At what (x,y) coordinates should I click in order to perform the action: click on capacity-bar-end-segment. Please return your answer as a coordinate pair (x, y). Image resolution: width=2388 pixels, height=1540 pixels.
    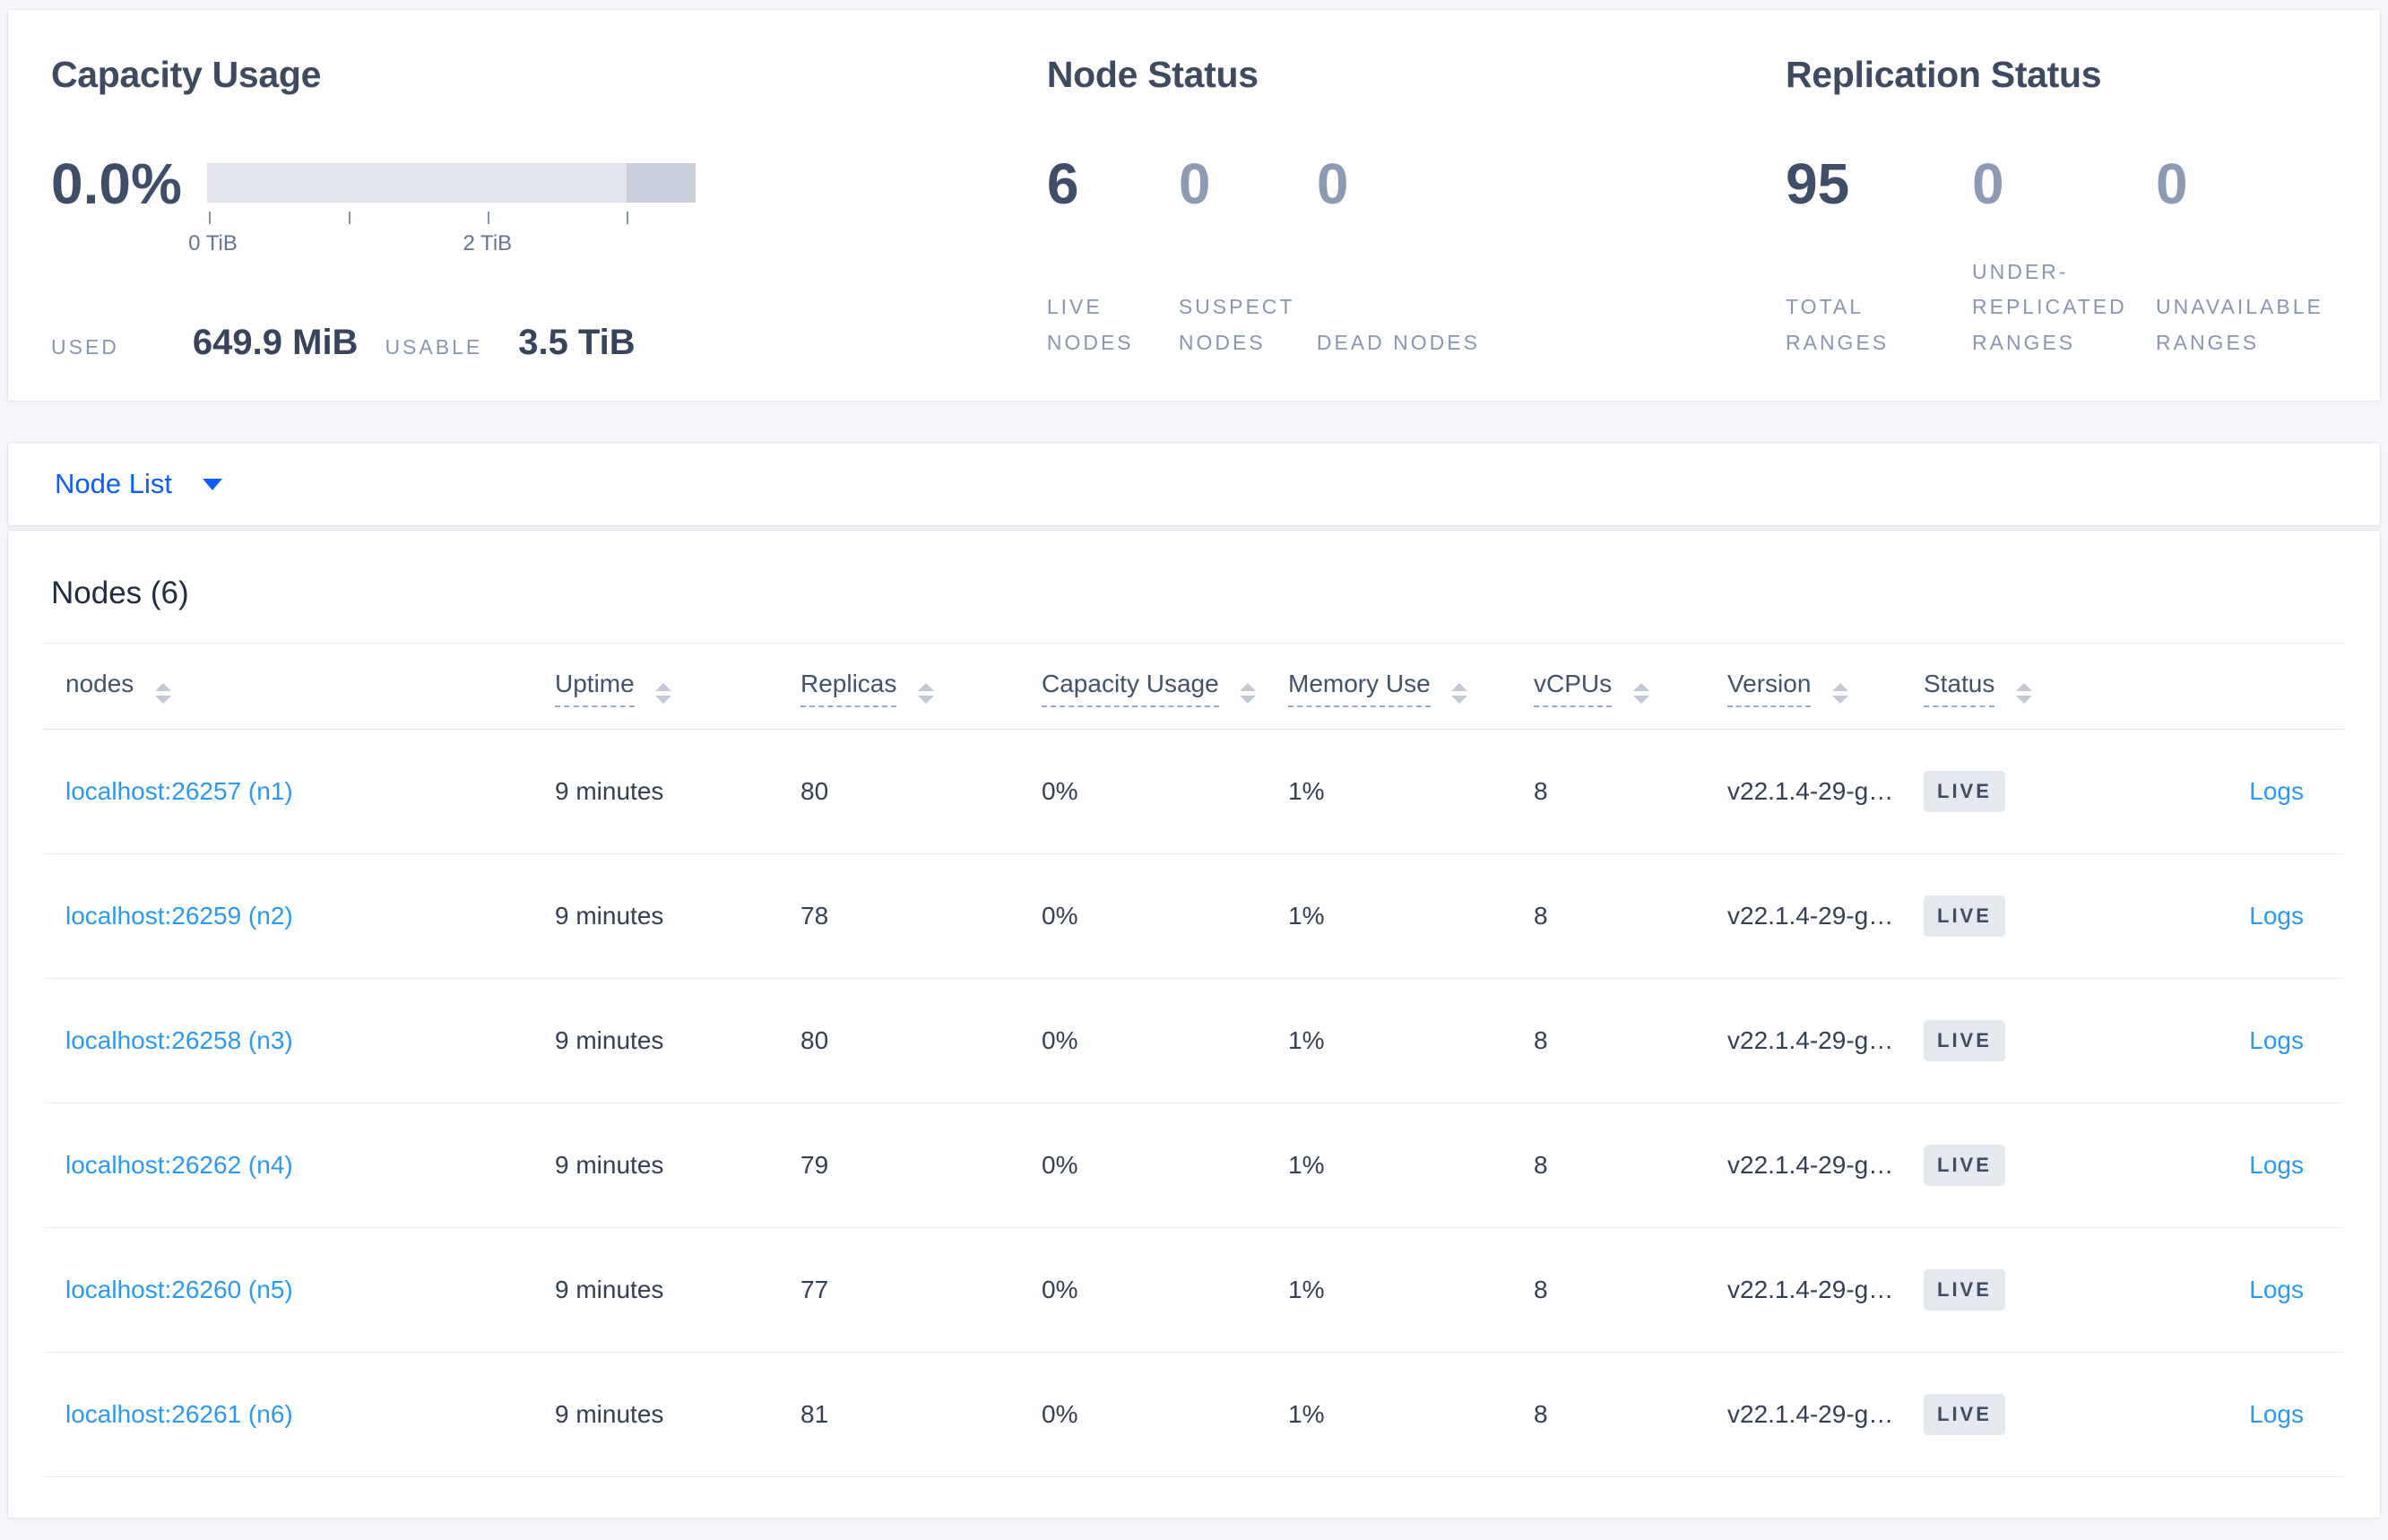
    Looking at the image, I should click on (661, 183).